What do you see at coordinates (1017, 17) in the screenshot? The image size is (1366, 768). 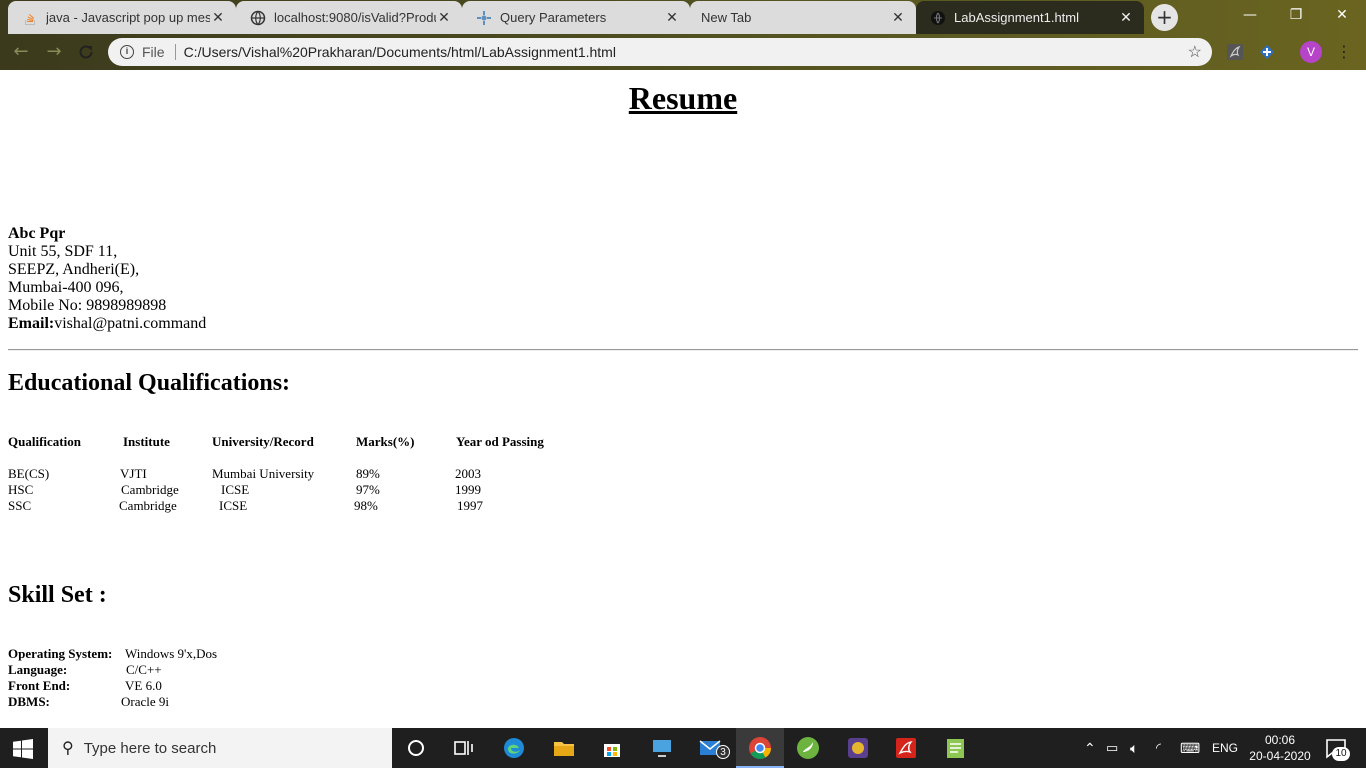 I see `tab-title: LabAssignment1.html` at bounding box center [1017, 17].